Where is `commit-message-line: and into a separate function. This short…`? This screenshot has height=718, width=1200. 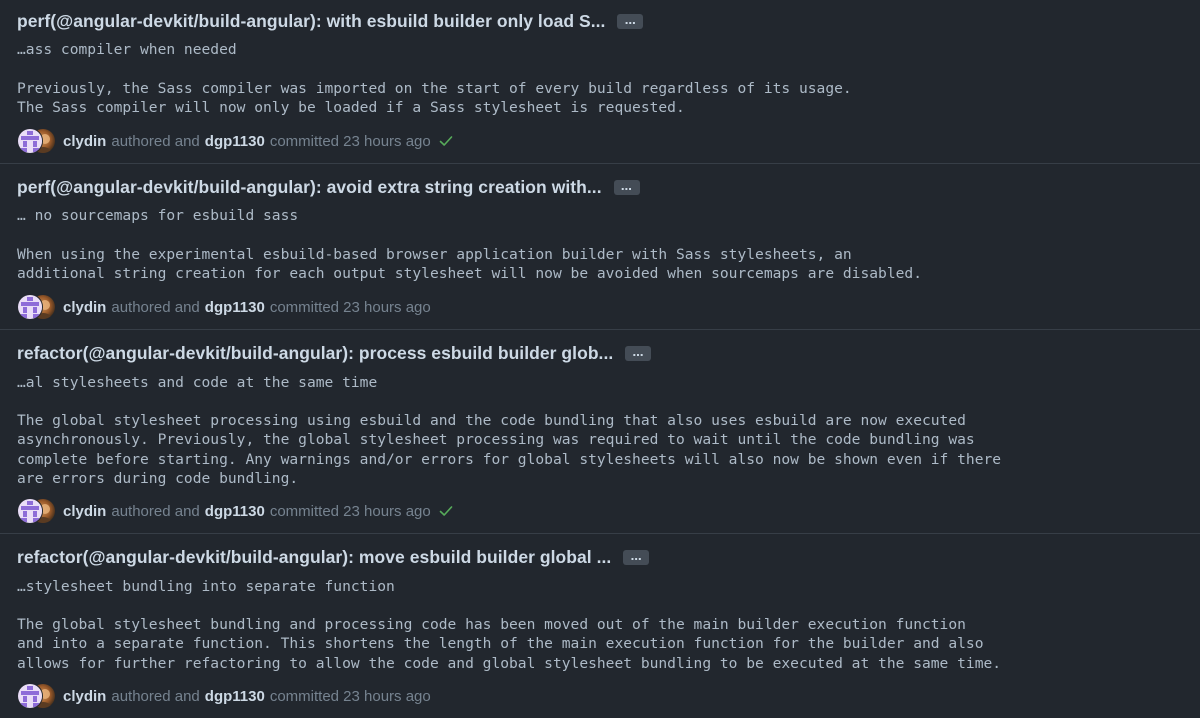
commit-message-line: and into a separate function. This short… is located at coordinates (500, 643).